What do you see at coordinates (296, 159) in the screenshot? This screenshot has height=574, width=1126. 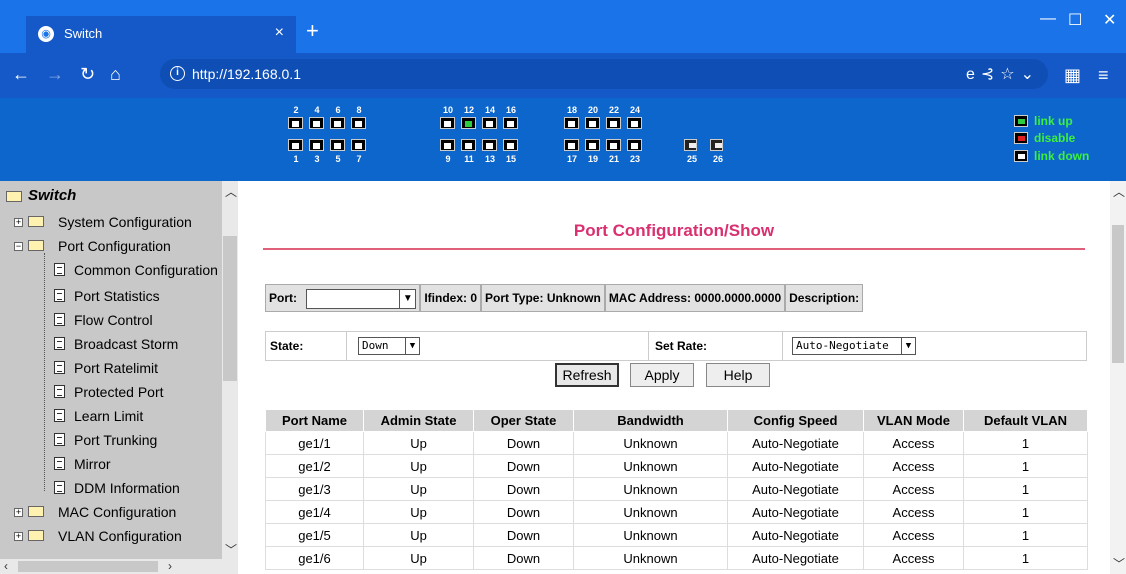 I see `port-number-label: 1` at bounding box center [296, 159].